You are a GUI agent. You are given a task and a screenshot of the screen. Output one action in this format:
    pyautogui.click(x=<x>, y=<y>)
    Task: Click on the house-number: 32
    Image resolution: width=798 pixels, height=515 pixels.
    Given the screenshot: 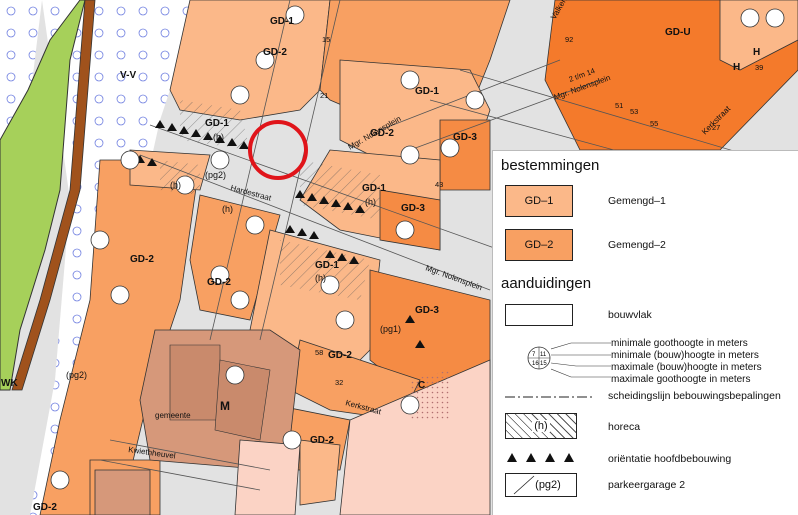 What is the action you would take?
    pyautogui.click(x=339, y=382)
    